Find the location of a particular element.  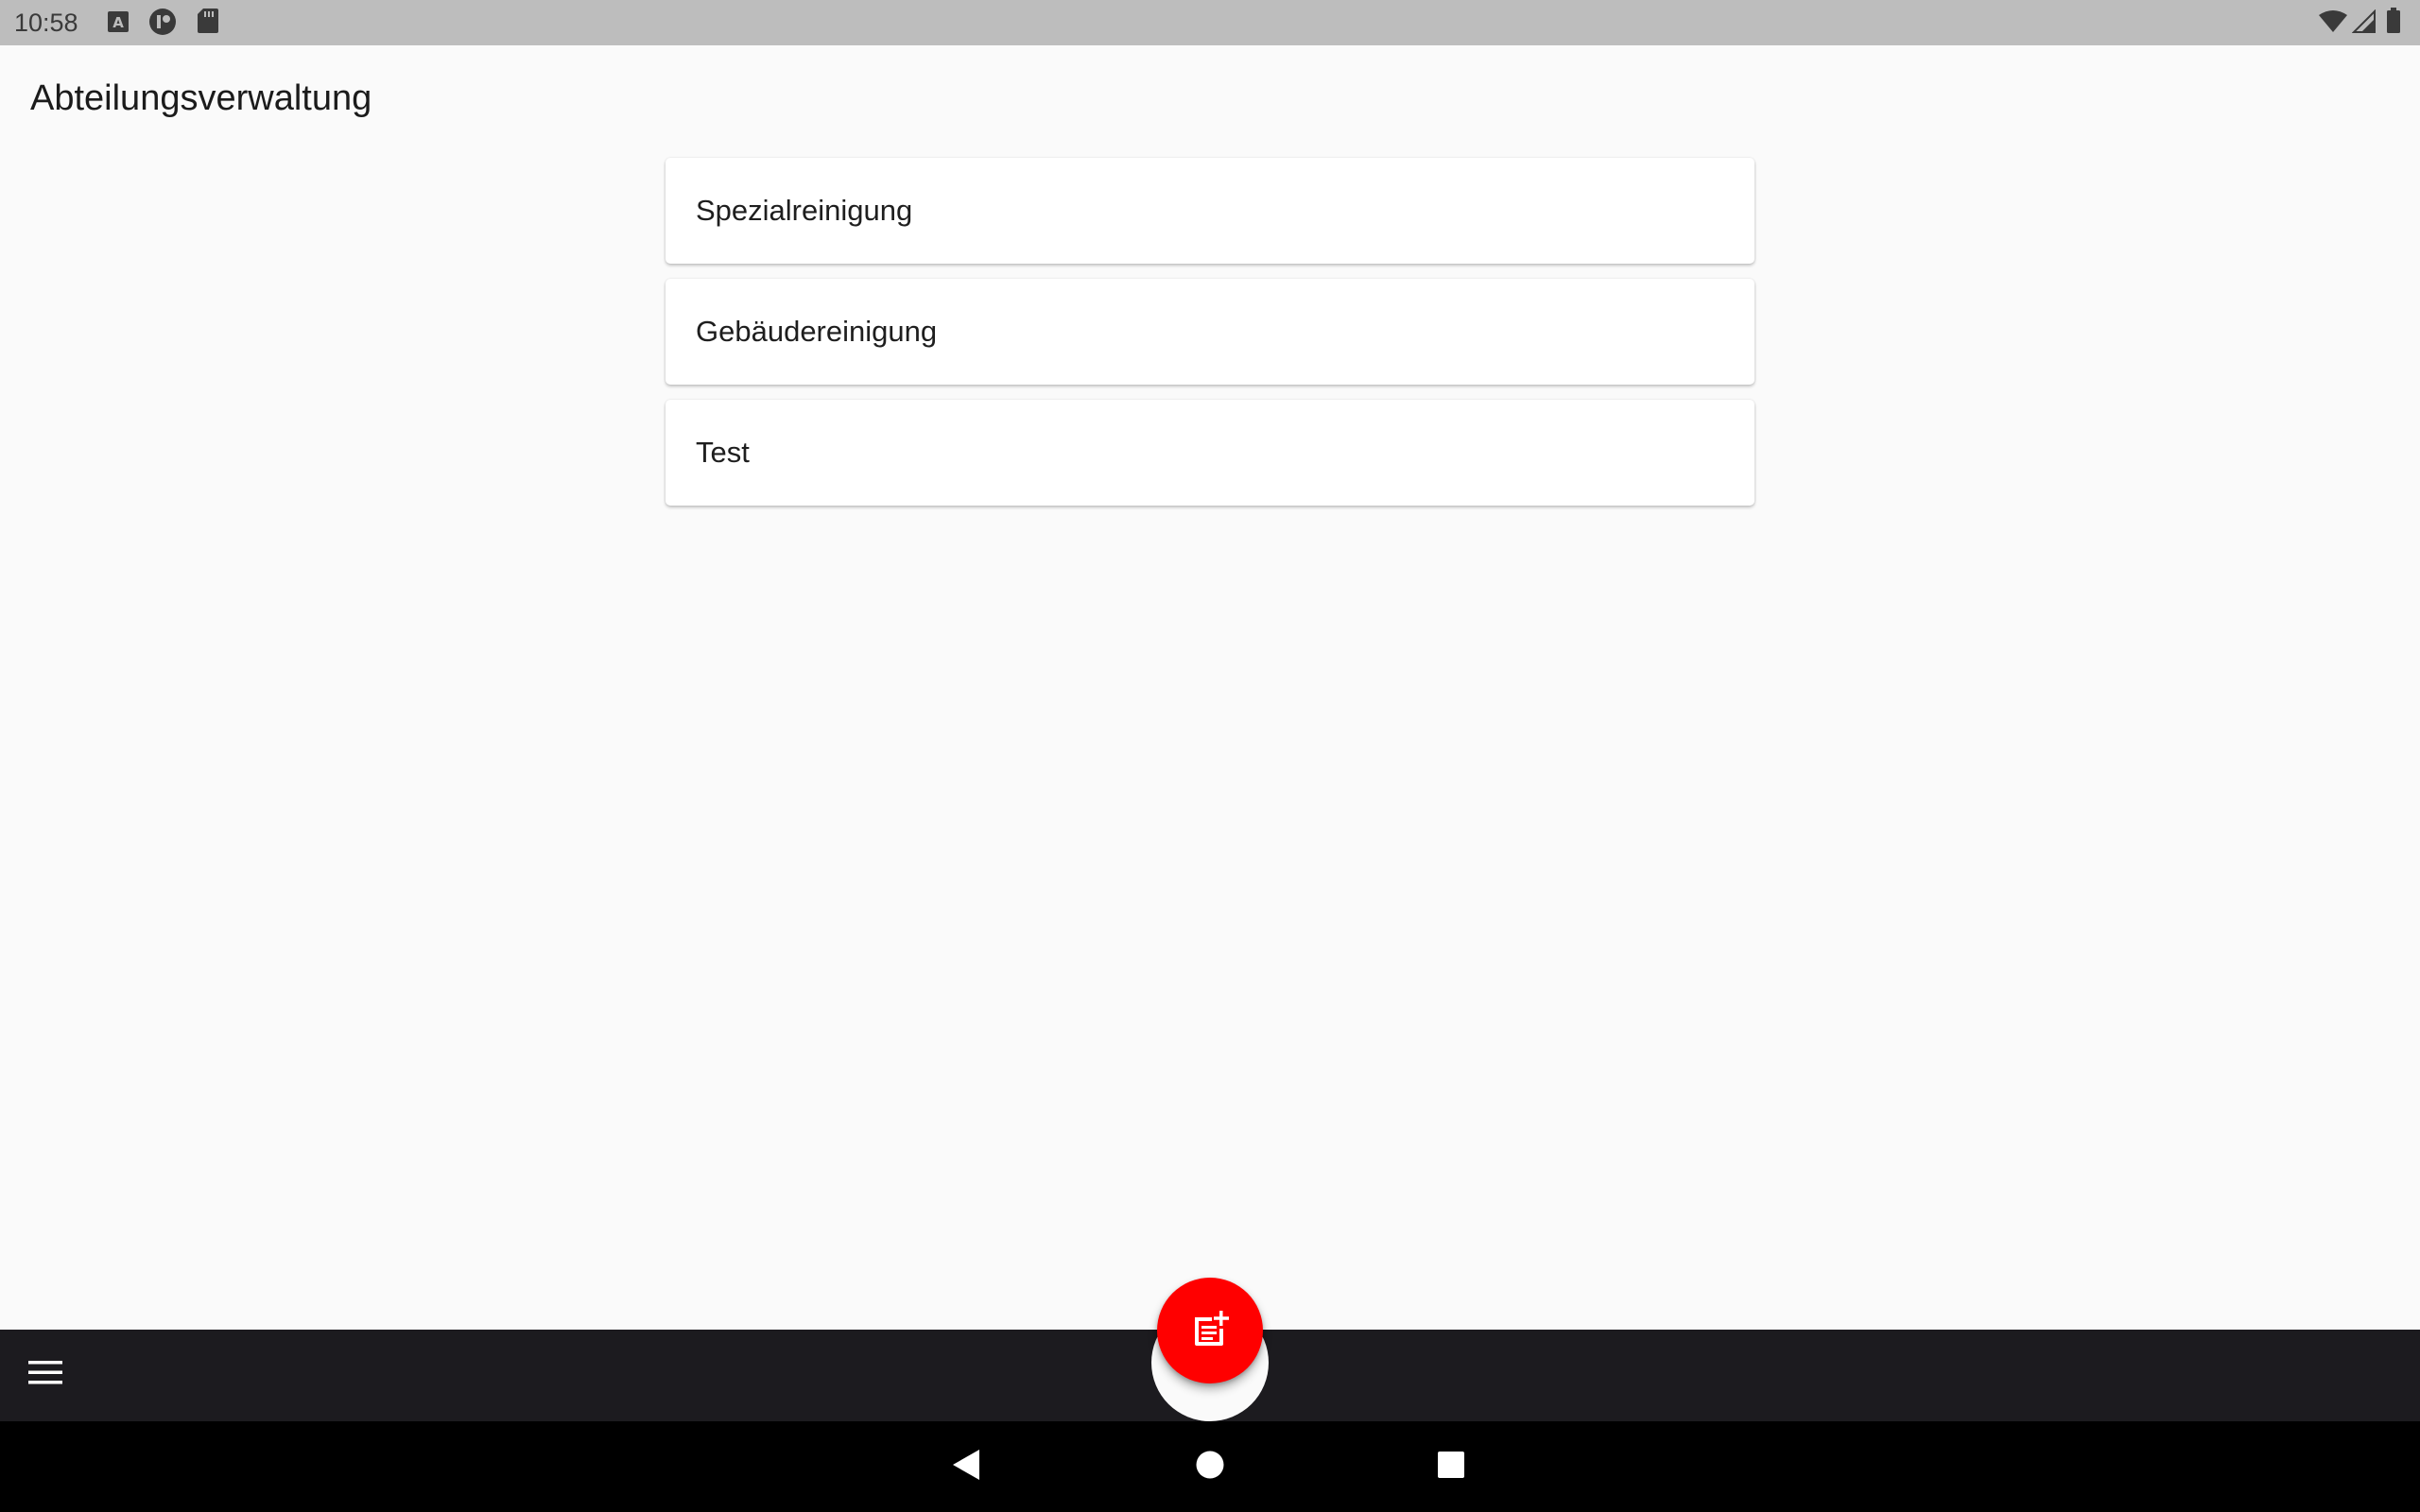

battery-icon is located at coordinates (2394, 23).